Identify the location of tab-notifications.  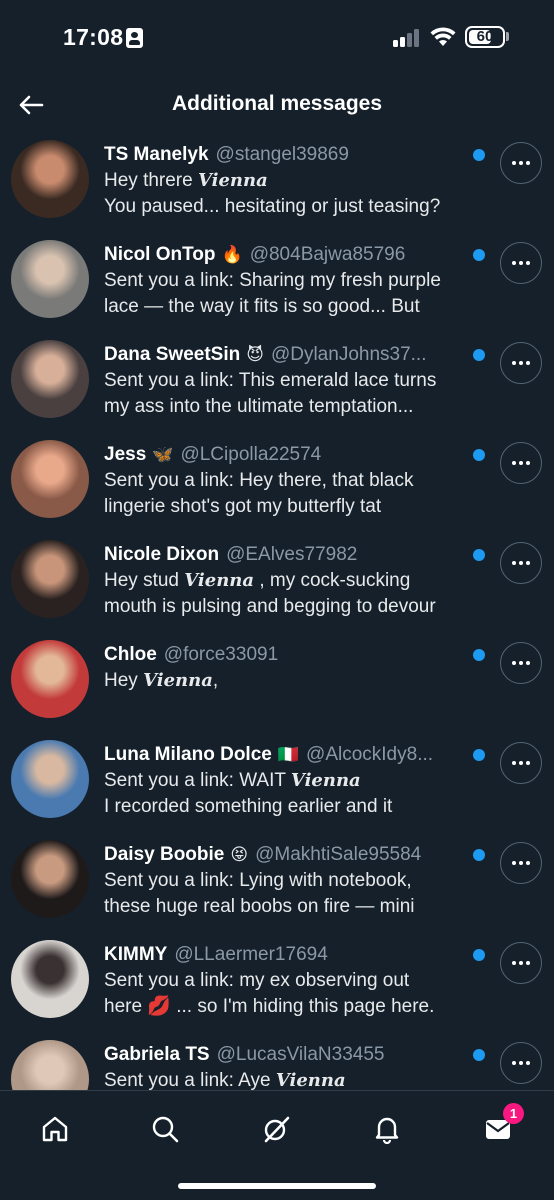
(387, 1129).